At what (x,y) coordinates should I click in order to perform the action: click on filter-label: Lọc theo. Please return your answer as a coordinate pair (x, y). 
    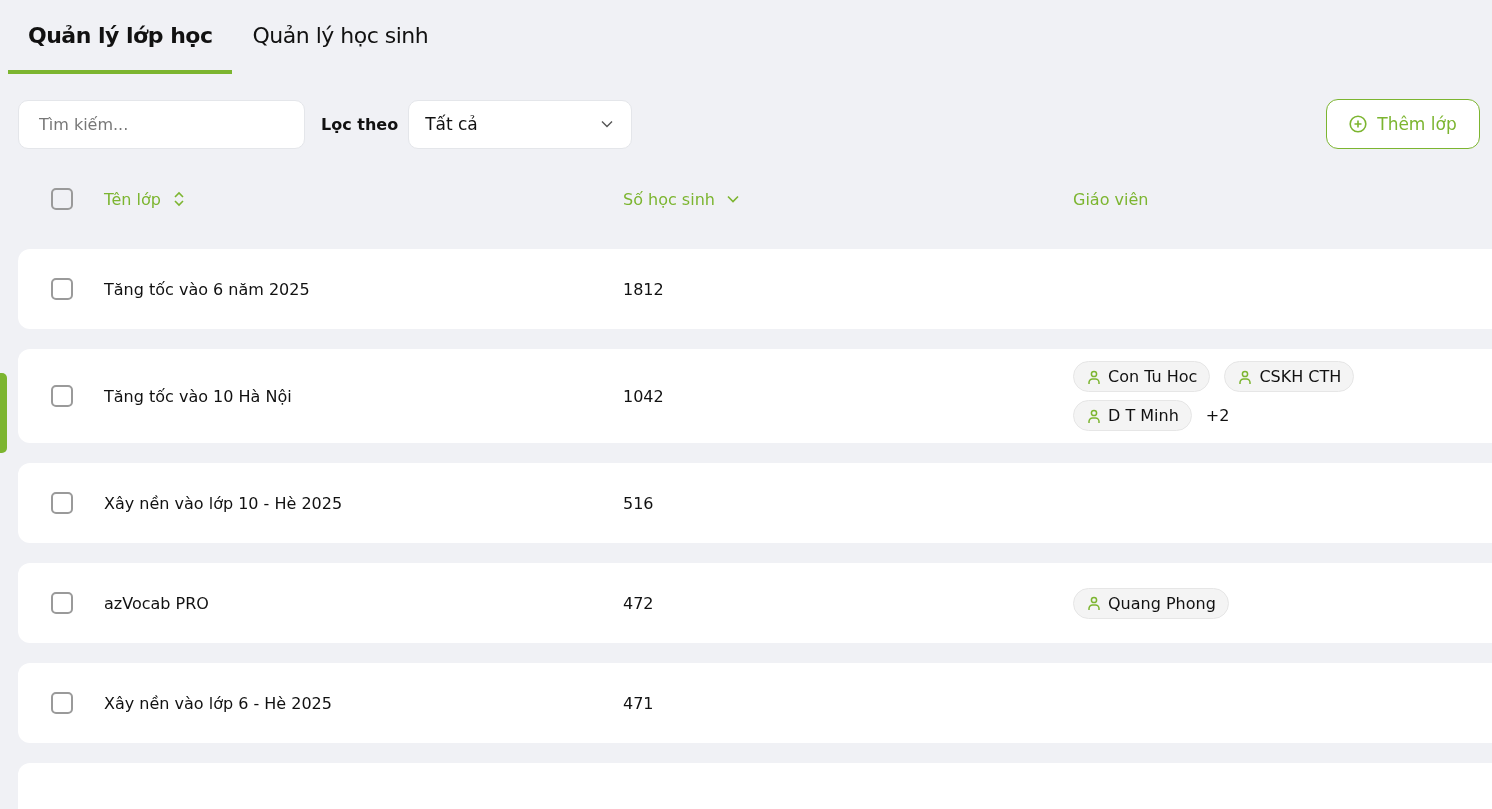
    Looking at the image, I should click on (360, 124).